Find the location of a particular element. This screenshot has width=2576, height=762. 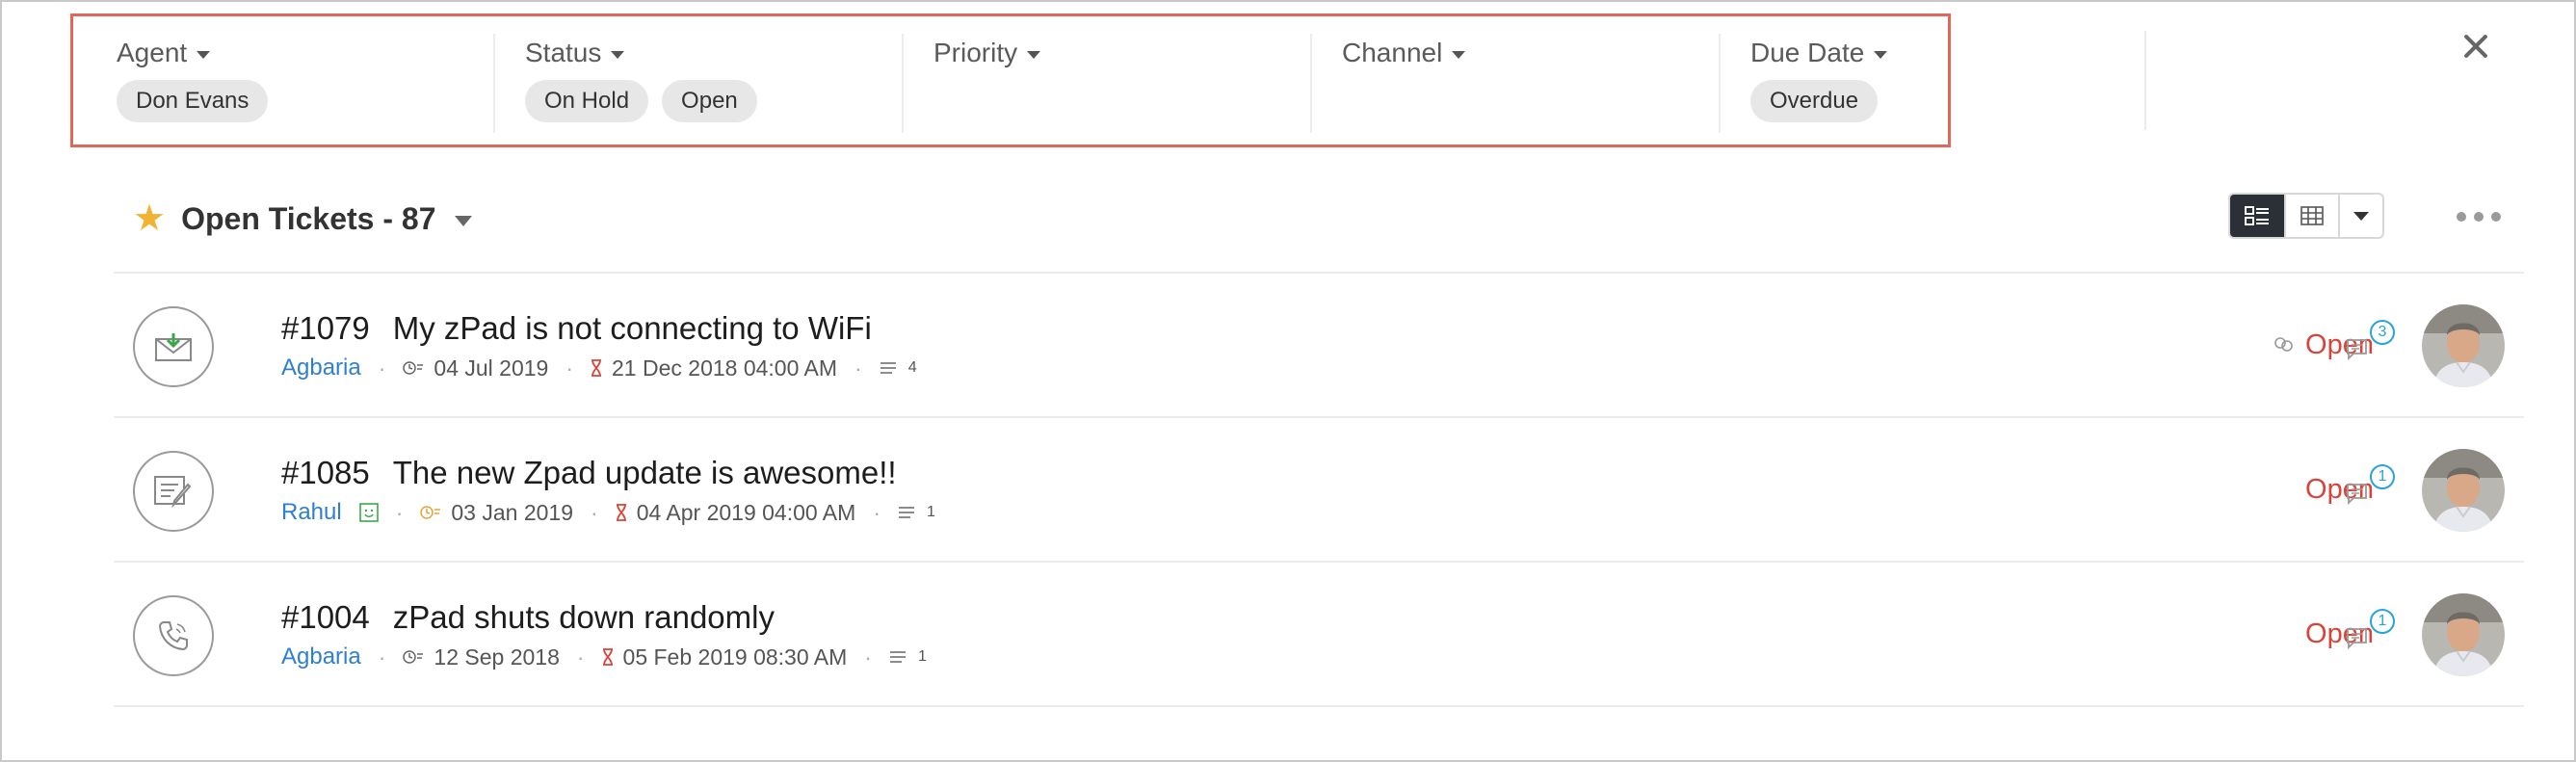

filter-due-date-header: Due Date is located at coordinates (1819, 53).